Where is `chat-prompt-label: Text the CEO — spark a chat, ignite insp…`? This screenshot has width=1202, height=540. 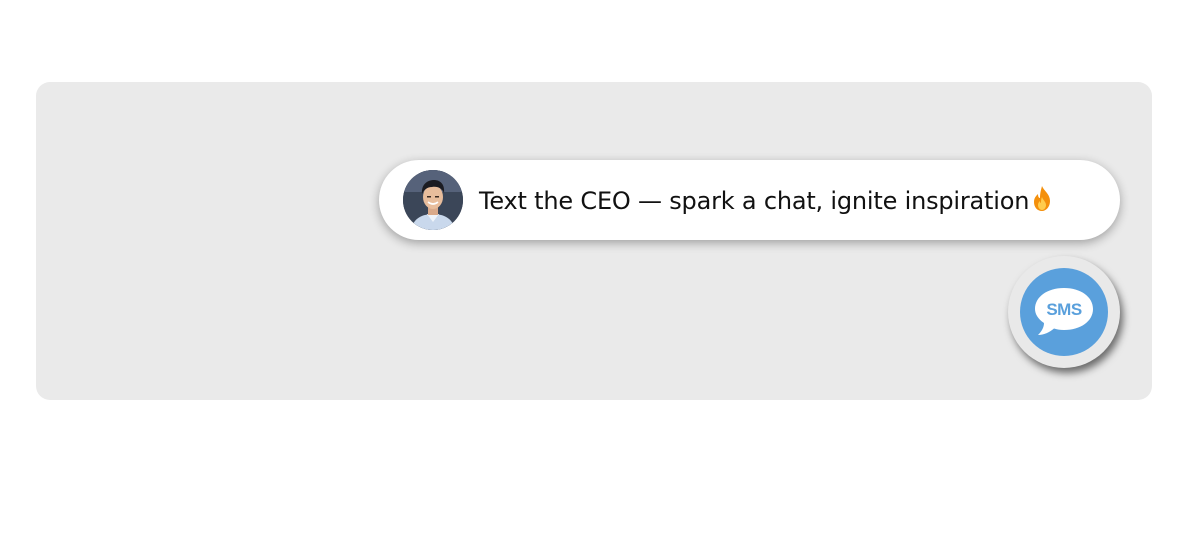 chat-prompt-label: Text the CEO — spark a chat, ignite insp… is located at coordinates (754, 201).